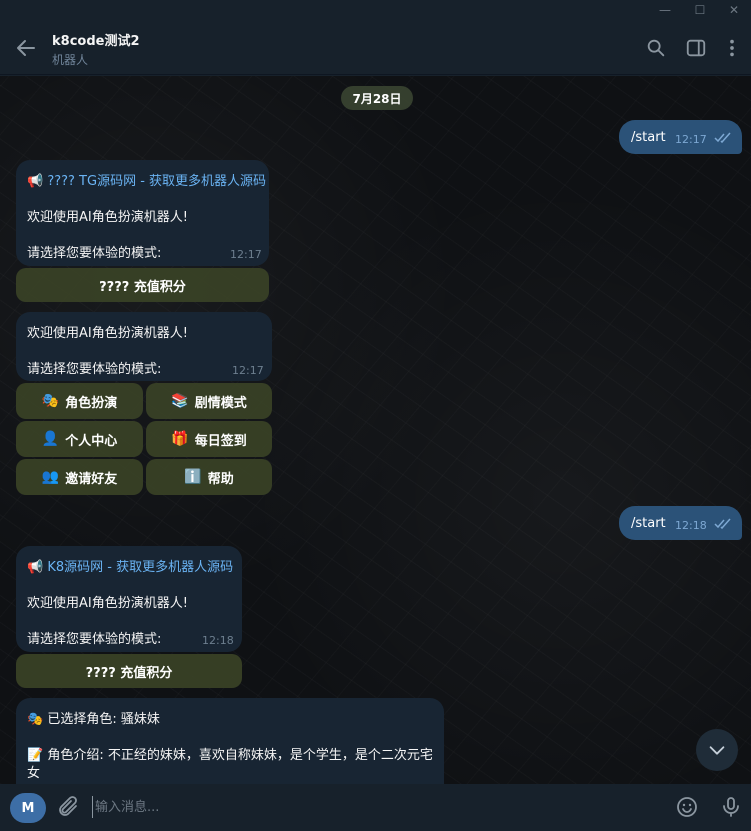 Image resolution: width=751 pixels, height=831 pixels. I want to click on attach-icon, so click(68, 807).